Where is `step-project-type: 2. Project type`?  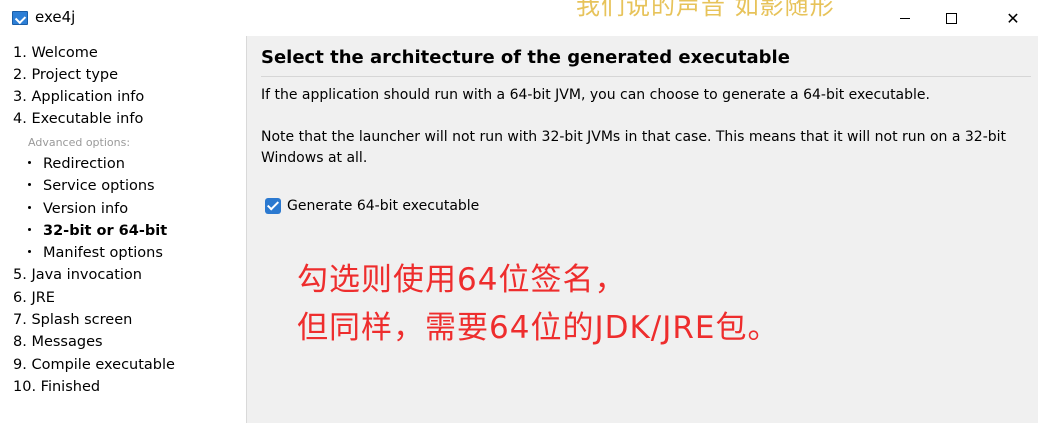 step-project-type: 2. Project type is located at coordinates (65, 75).